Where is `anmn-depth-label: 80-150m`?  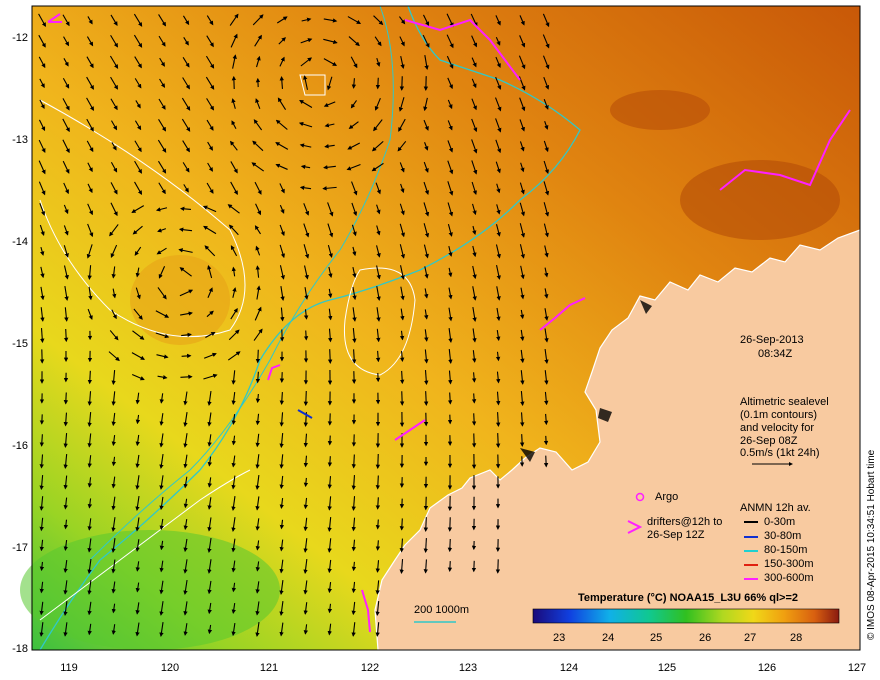
anmn-depth-label: 80-150m is located at coordinates (786, 550).